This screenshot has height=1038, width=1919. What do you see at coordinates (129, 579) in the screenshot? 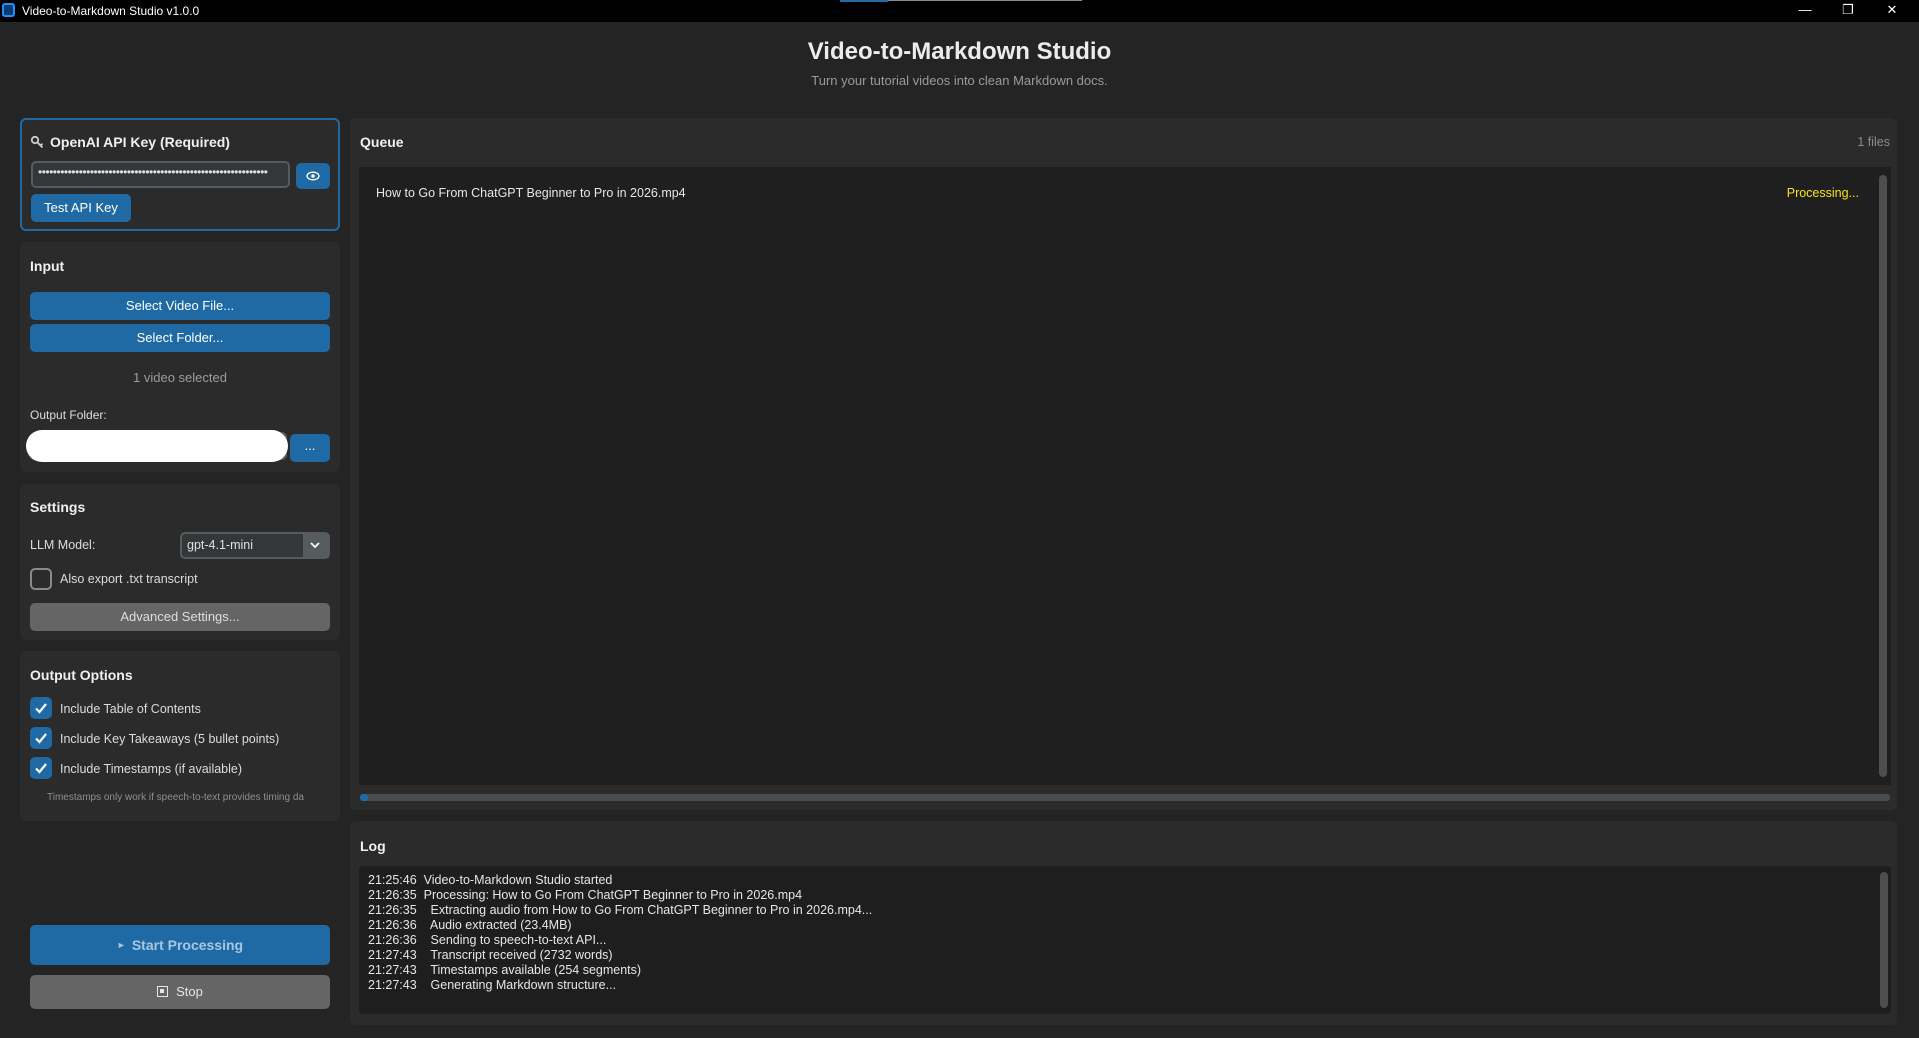
I see `export-txt-label: Also export .txt transcript` at bounding box center [129, 579].